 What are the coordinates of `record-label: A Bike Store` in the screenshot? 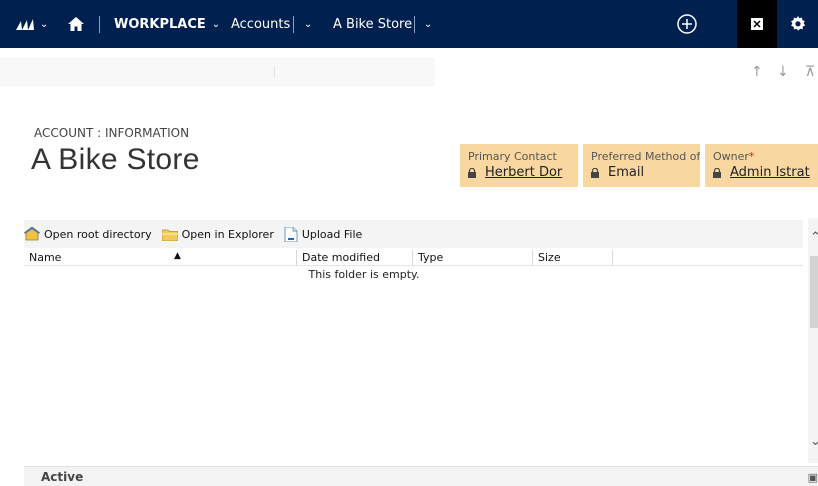 It's located at (373, 24).